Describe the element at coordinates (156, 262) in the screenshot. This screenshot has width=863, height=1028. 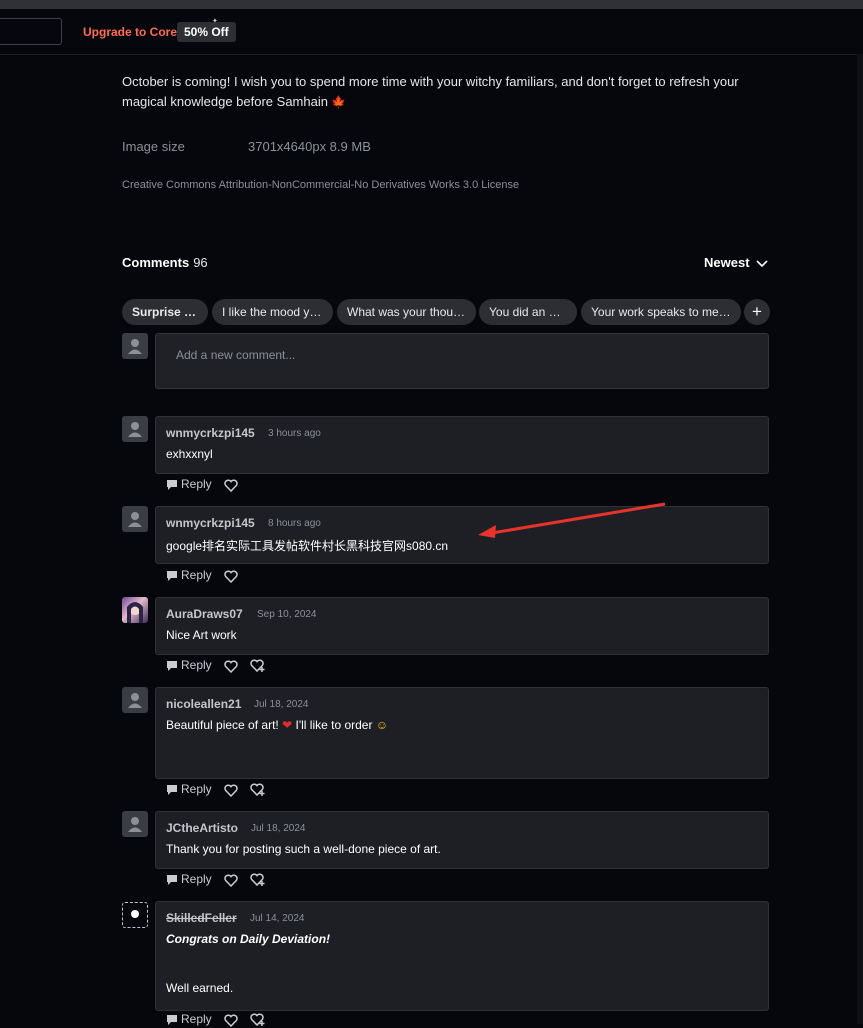
I see `comments-title: Comments` at that location.